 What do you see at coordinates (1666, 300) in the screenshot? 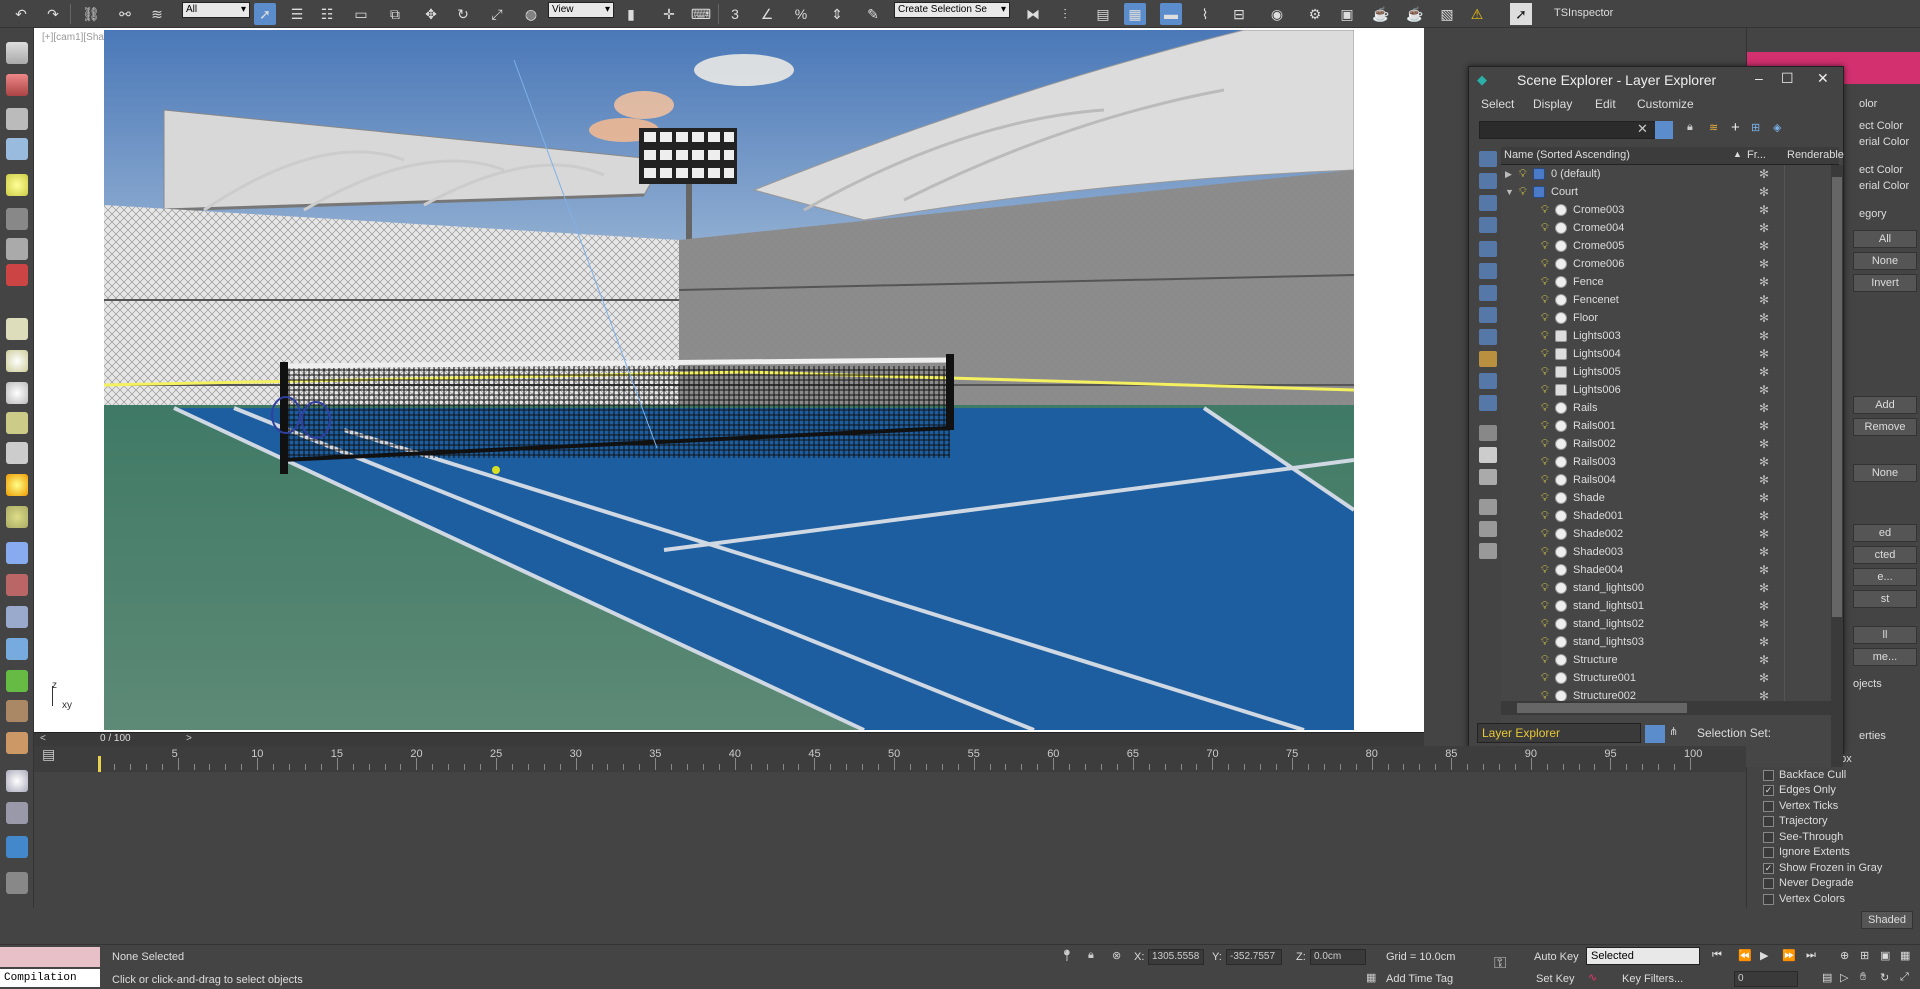
I see `layer-tree-row: 💡︎ Fencenet ✻` at bounding box center [1666, 300].